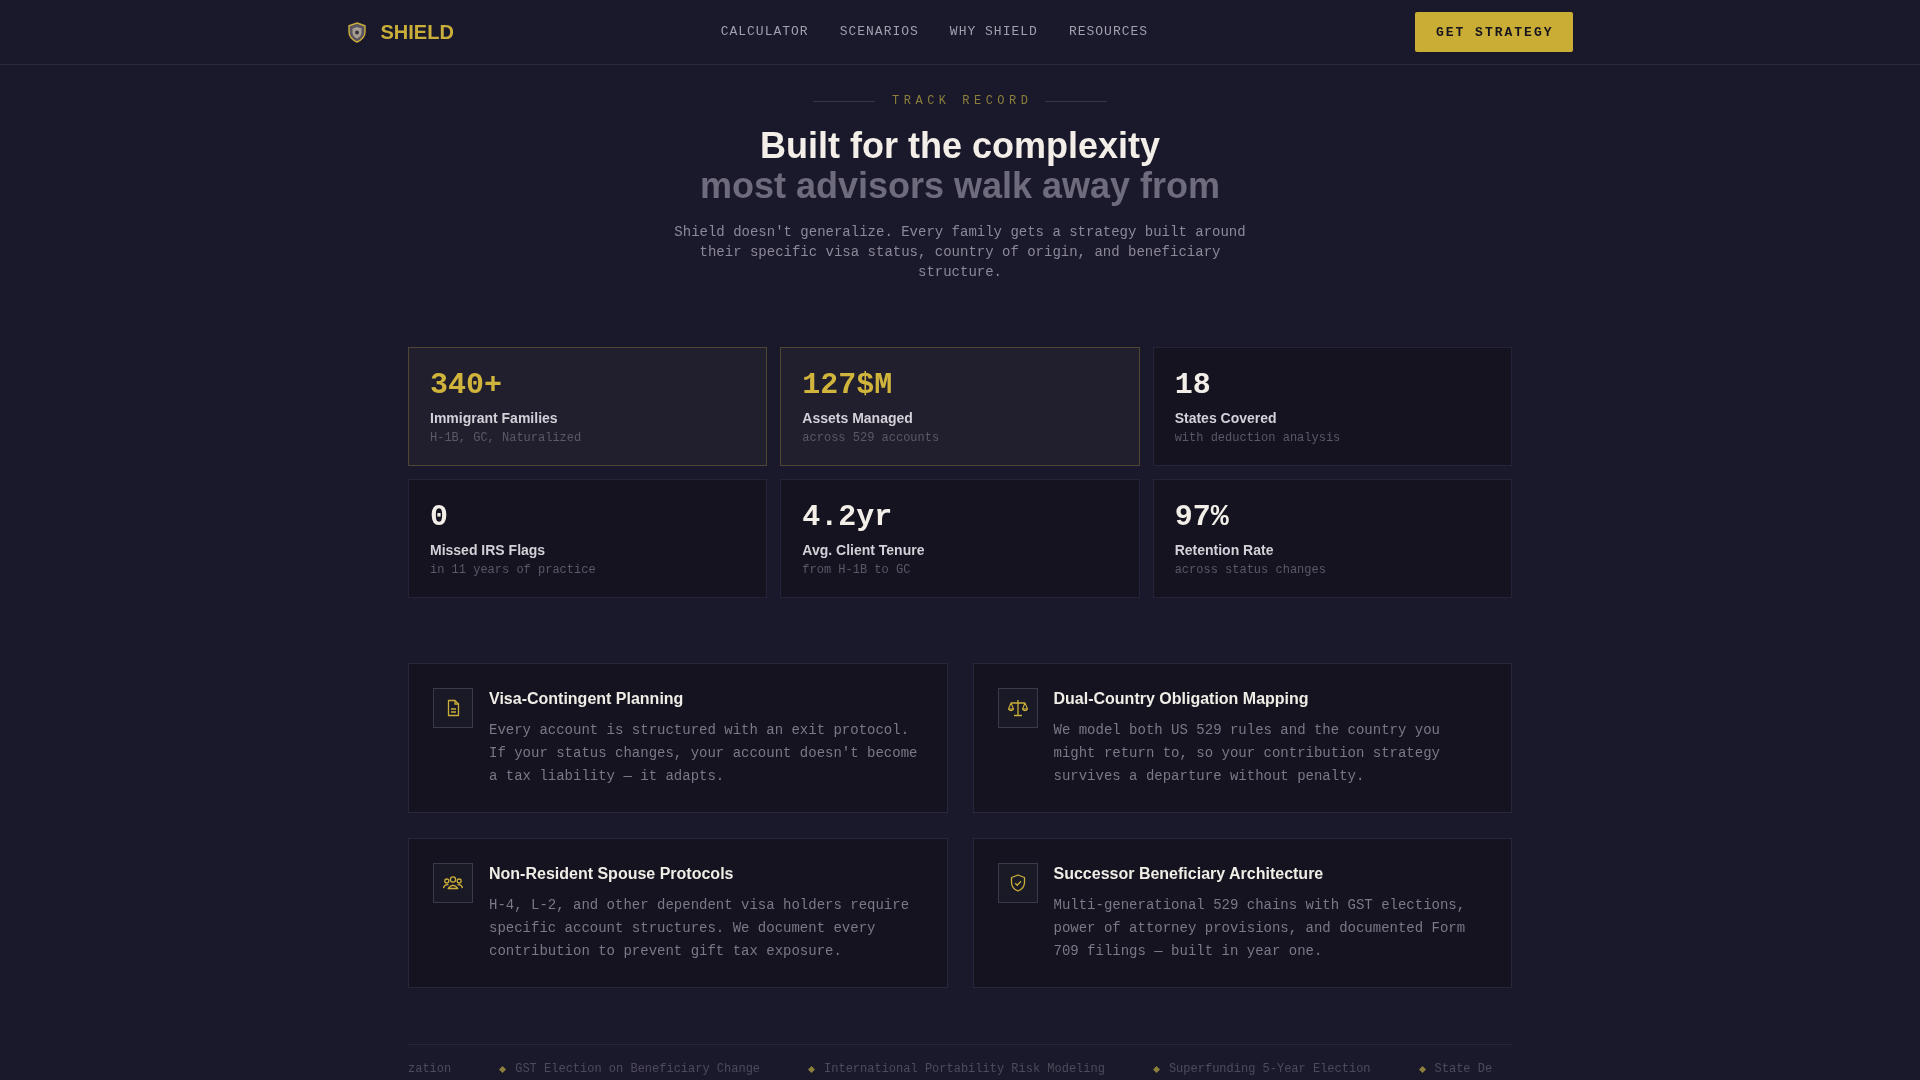 This screenshot has height=1080, width=1920. Describe the element at coordinates (1017, 708) in the screenshot. I see `scales-icon` at that location.